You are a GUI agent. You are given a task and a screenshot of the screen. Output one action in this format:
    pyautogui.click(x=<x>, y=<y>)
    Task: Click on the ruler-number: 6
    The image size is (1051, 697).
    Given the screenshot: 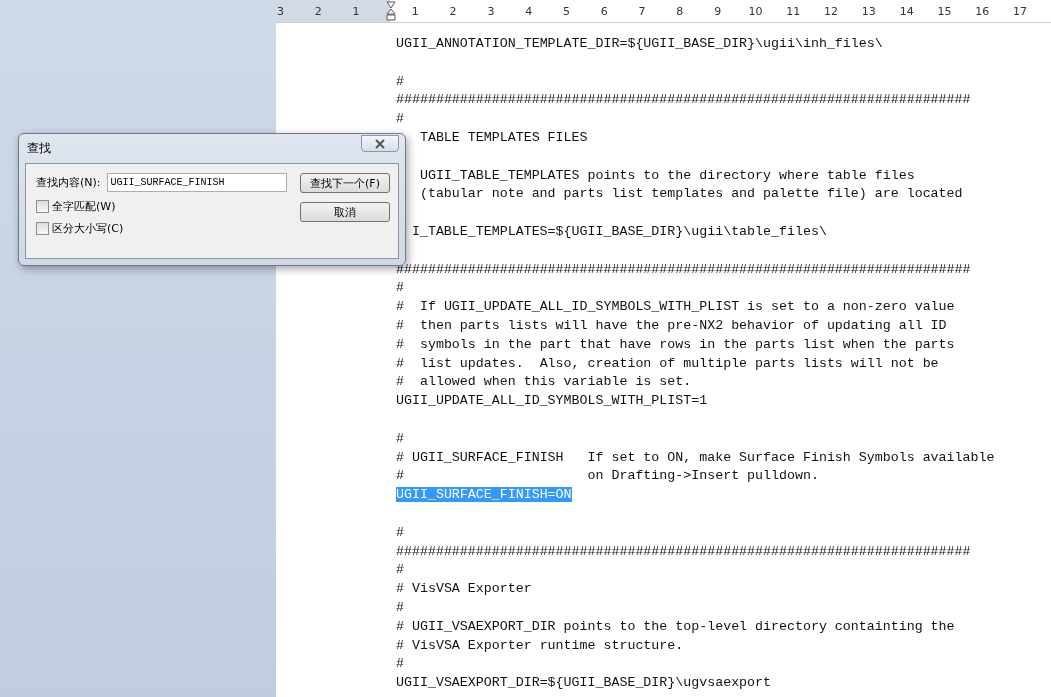 What is the action you would take?
    pyautogui.click(x=604, y=11)
    